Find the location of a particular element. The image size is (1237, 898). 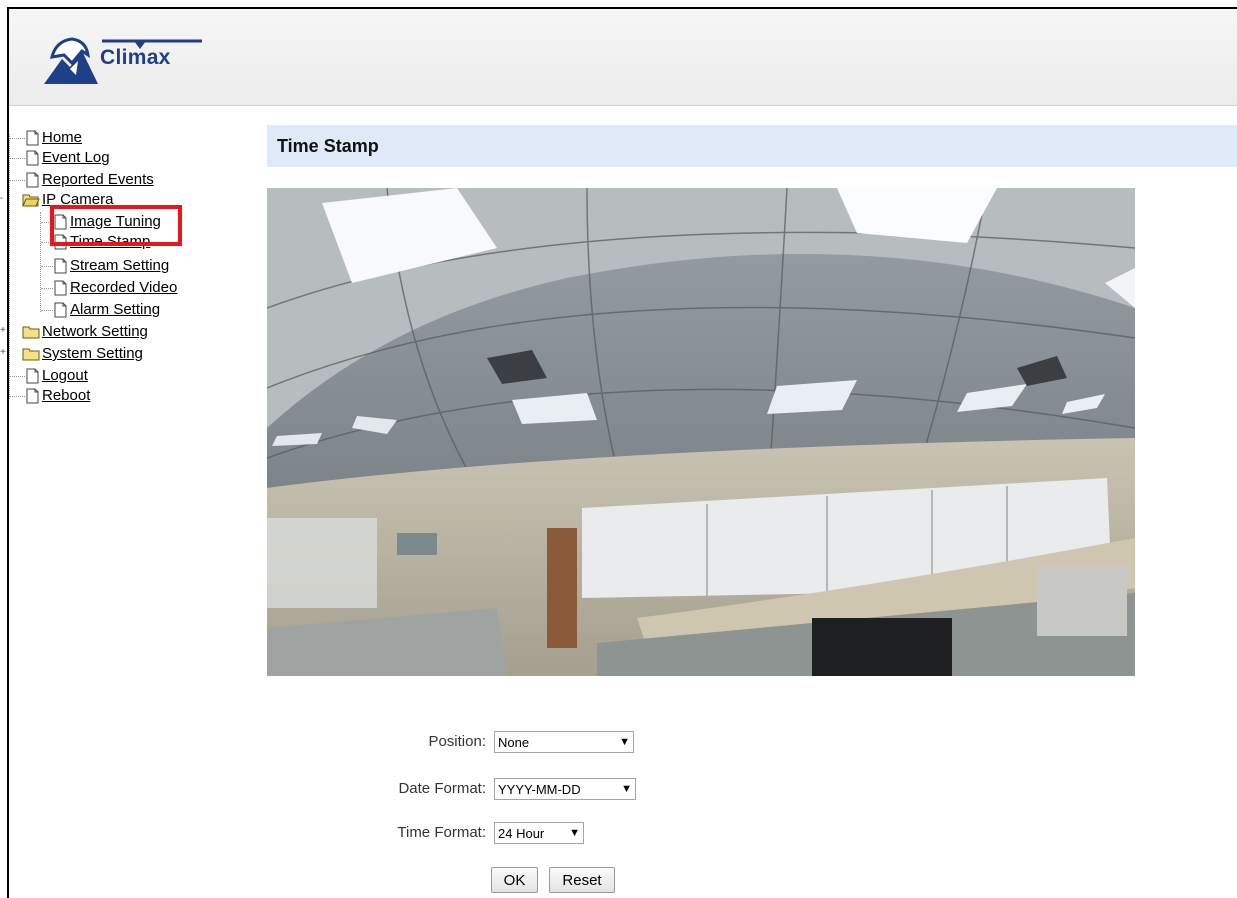

nav-link-alarm-setting: Alarm Setting is located at coordinates (115, 310).